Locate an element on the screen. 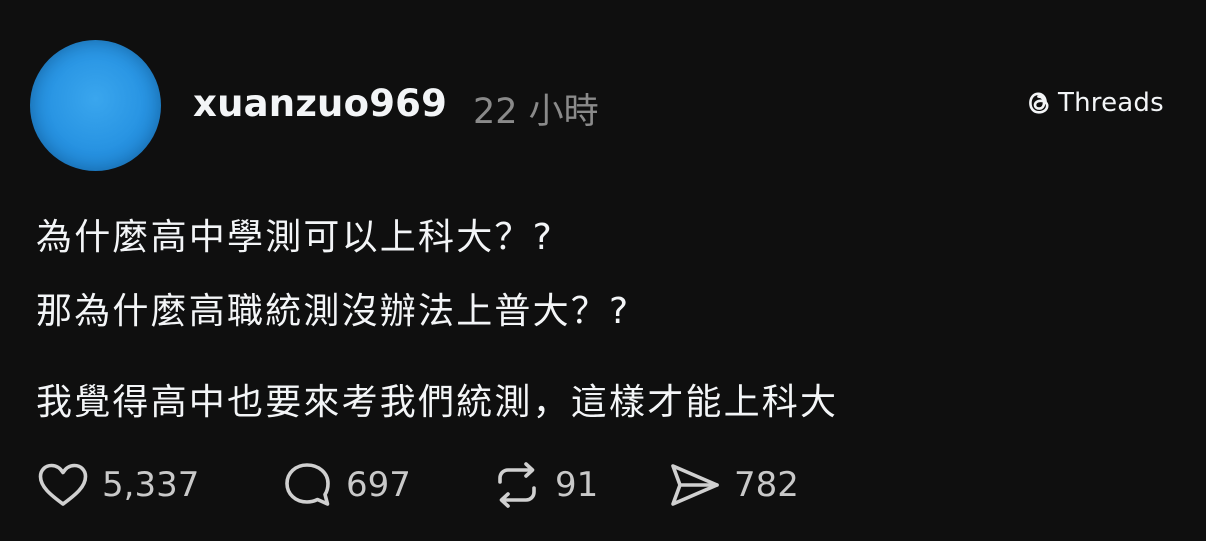  comment-bubble-icon is located at coordinates (308, 485).